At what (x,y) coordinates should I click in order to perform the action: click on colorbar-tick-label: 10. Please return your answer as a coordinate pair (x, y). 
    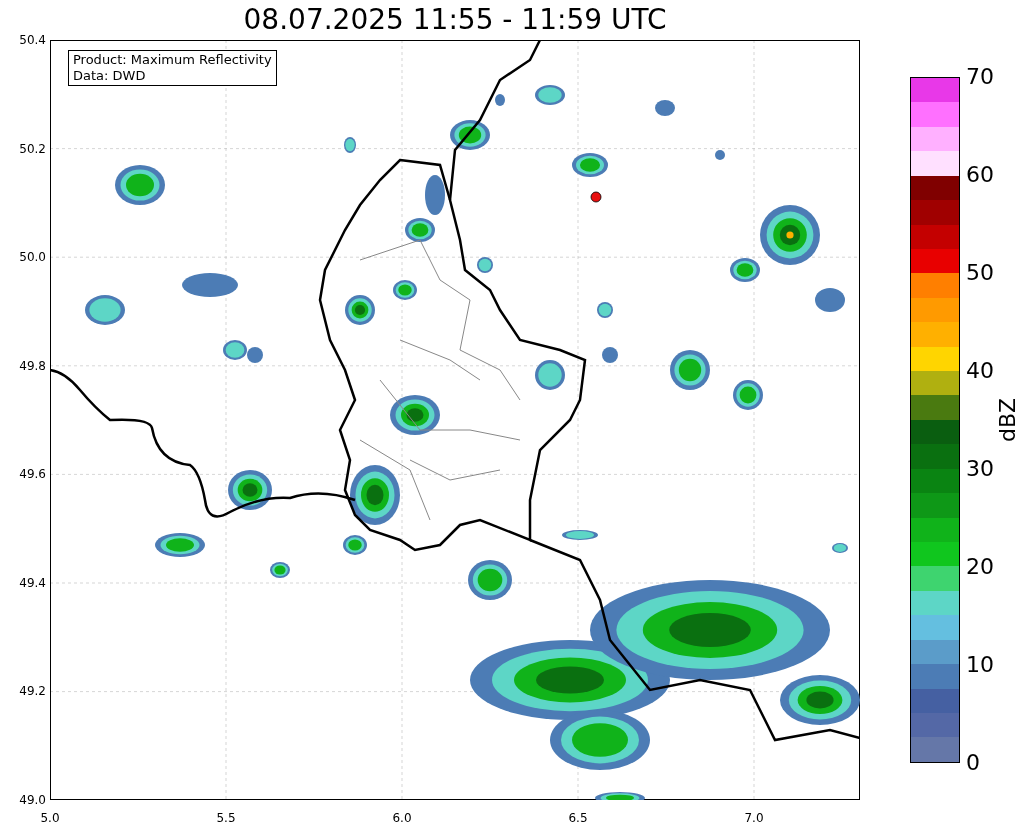
    Looking at the image, I should click on (980, 665).